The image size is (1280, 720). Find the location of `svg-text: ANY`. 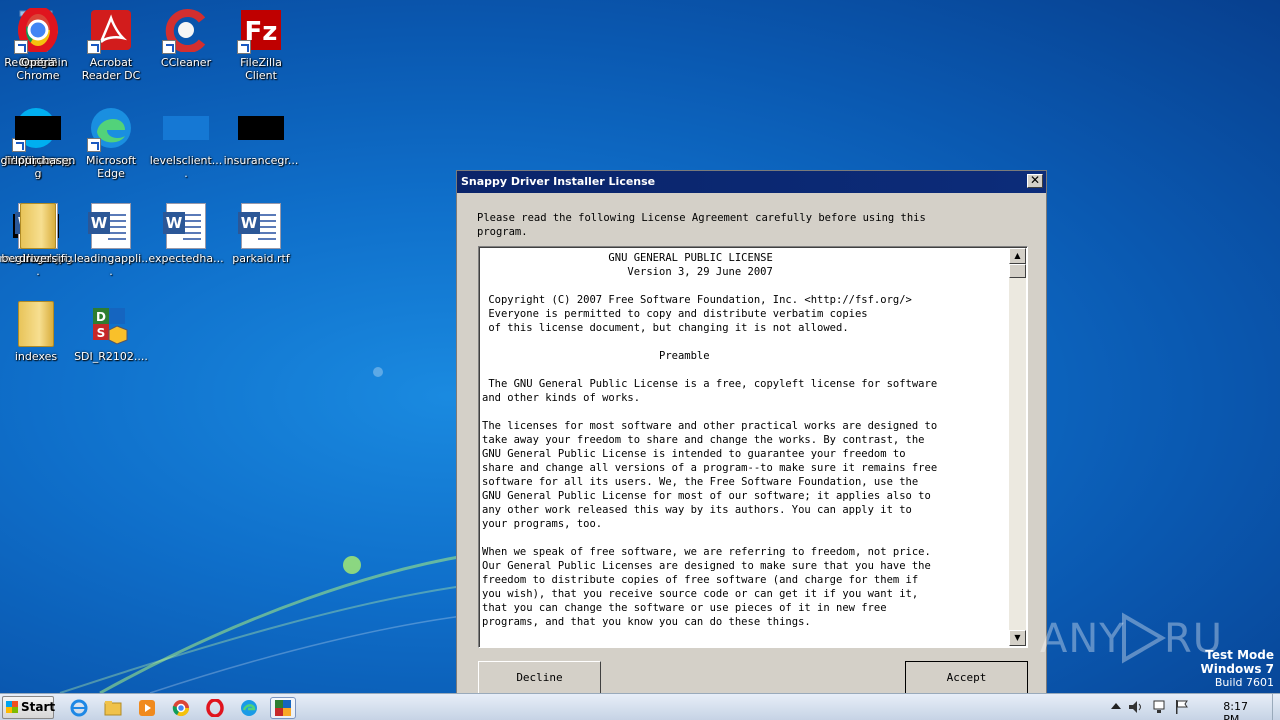

svg-text: ANY is located at coordinates (1082, 639).